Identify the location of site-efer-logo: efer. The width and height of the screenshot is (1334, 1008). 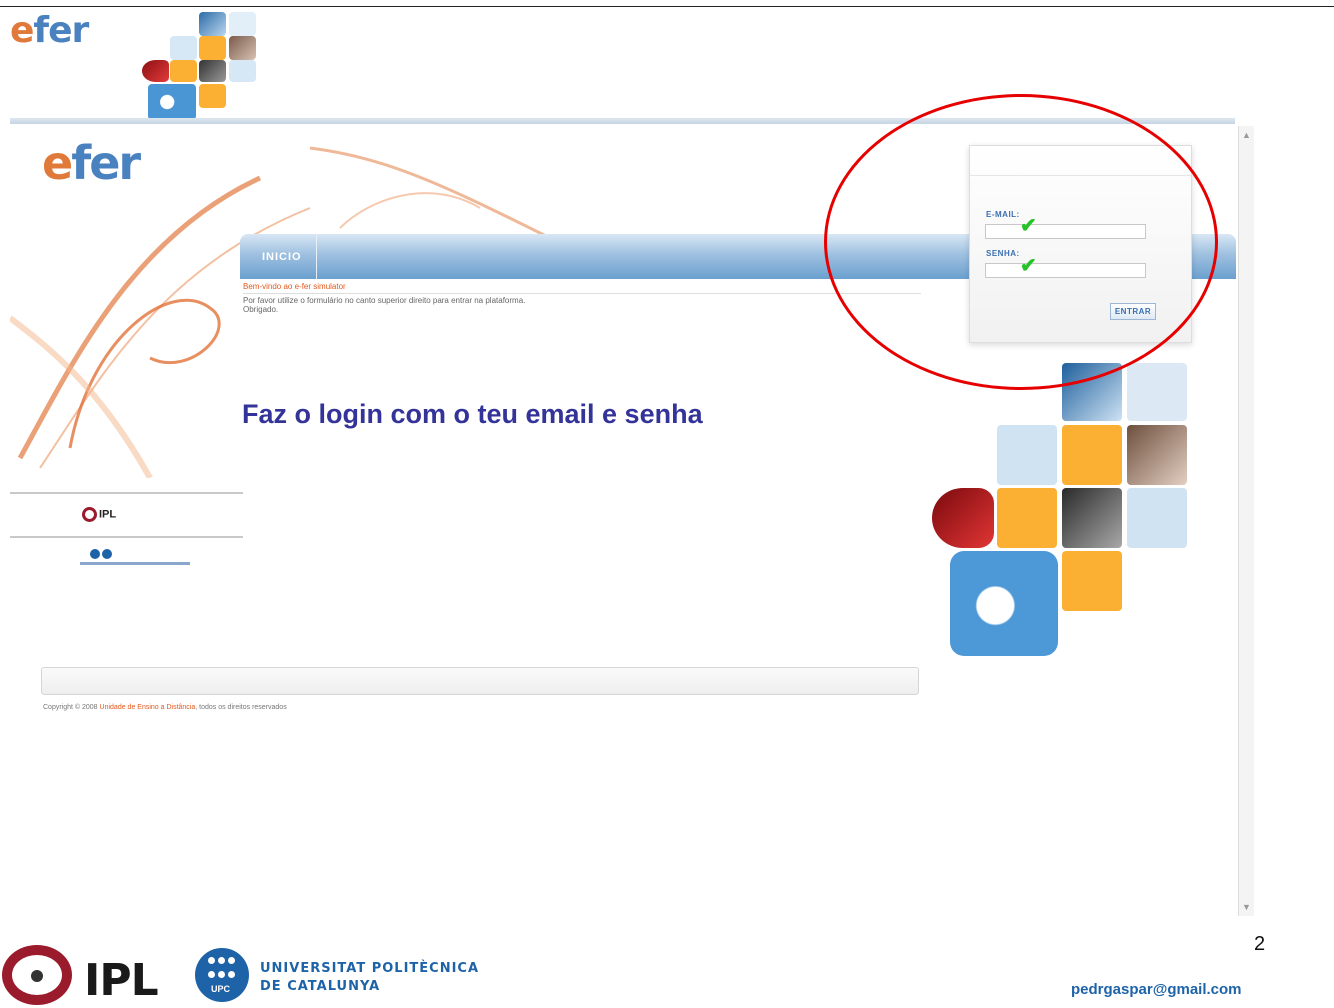
(91, 163).